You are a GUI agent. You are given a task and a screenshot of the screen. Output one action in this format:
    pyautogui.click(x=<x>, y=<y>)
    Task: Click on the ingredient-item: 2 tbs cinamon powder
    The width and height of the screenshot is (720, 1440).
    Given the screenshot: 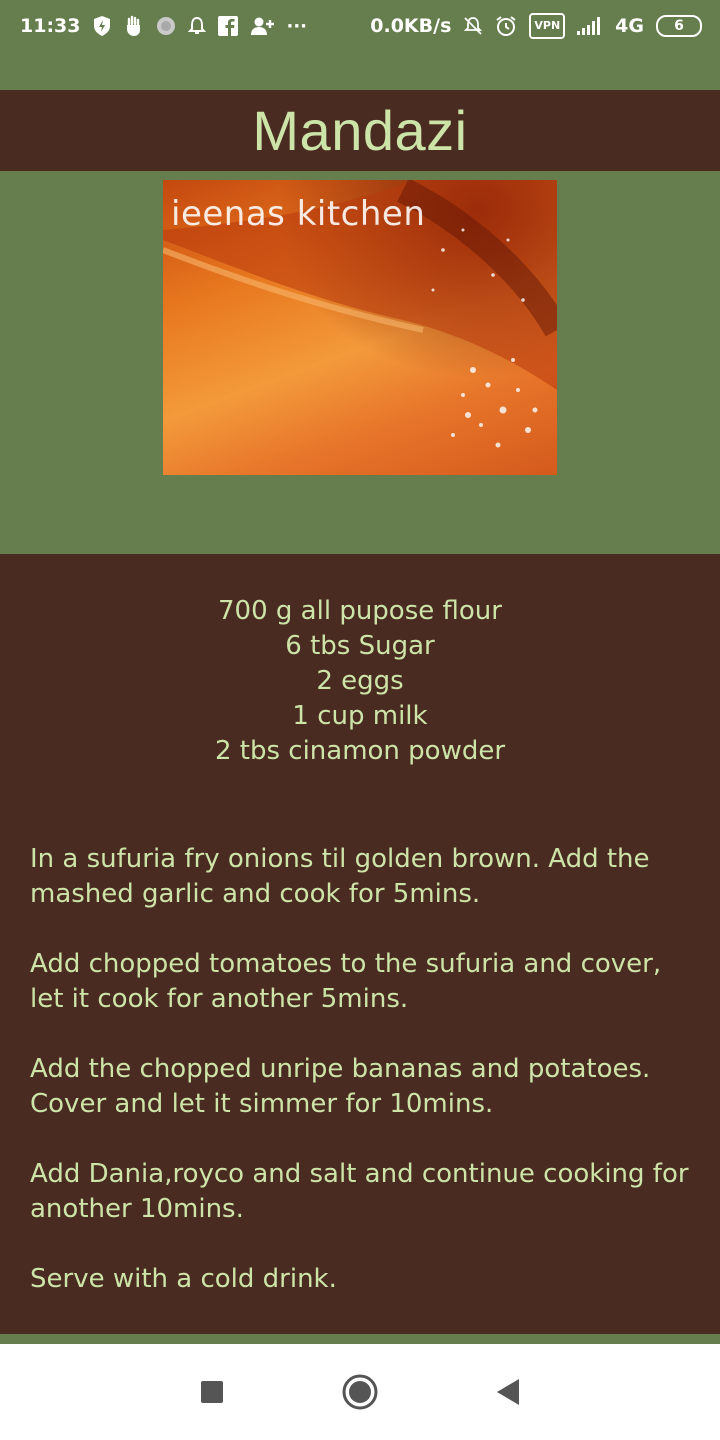 What is the action you would take?
    pyautogui.click(x=360, y=751)
    